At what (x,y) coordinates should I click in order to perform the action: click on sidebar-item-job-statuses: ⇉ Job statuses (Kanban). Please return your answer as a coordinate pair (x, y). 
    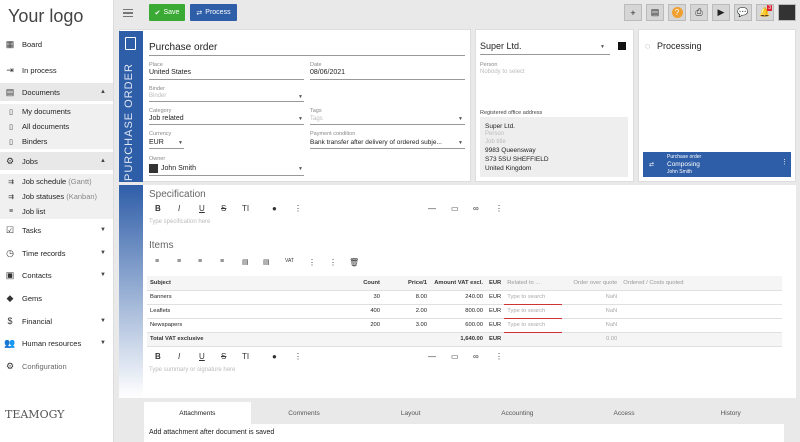
    Looking at the image, I should click on (56, 196).